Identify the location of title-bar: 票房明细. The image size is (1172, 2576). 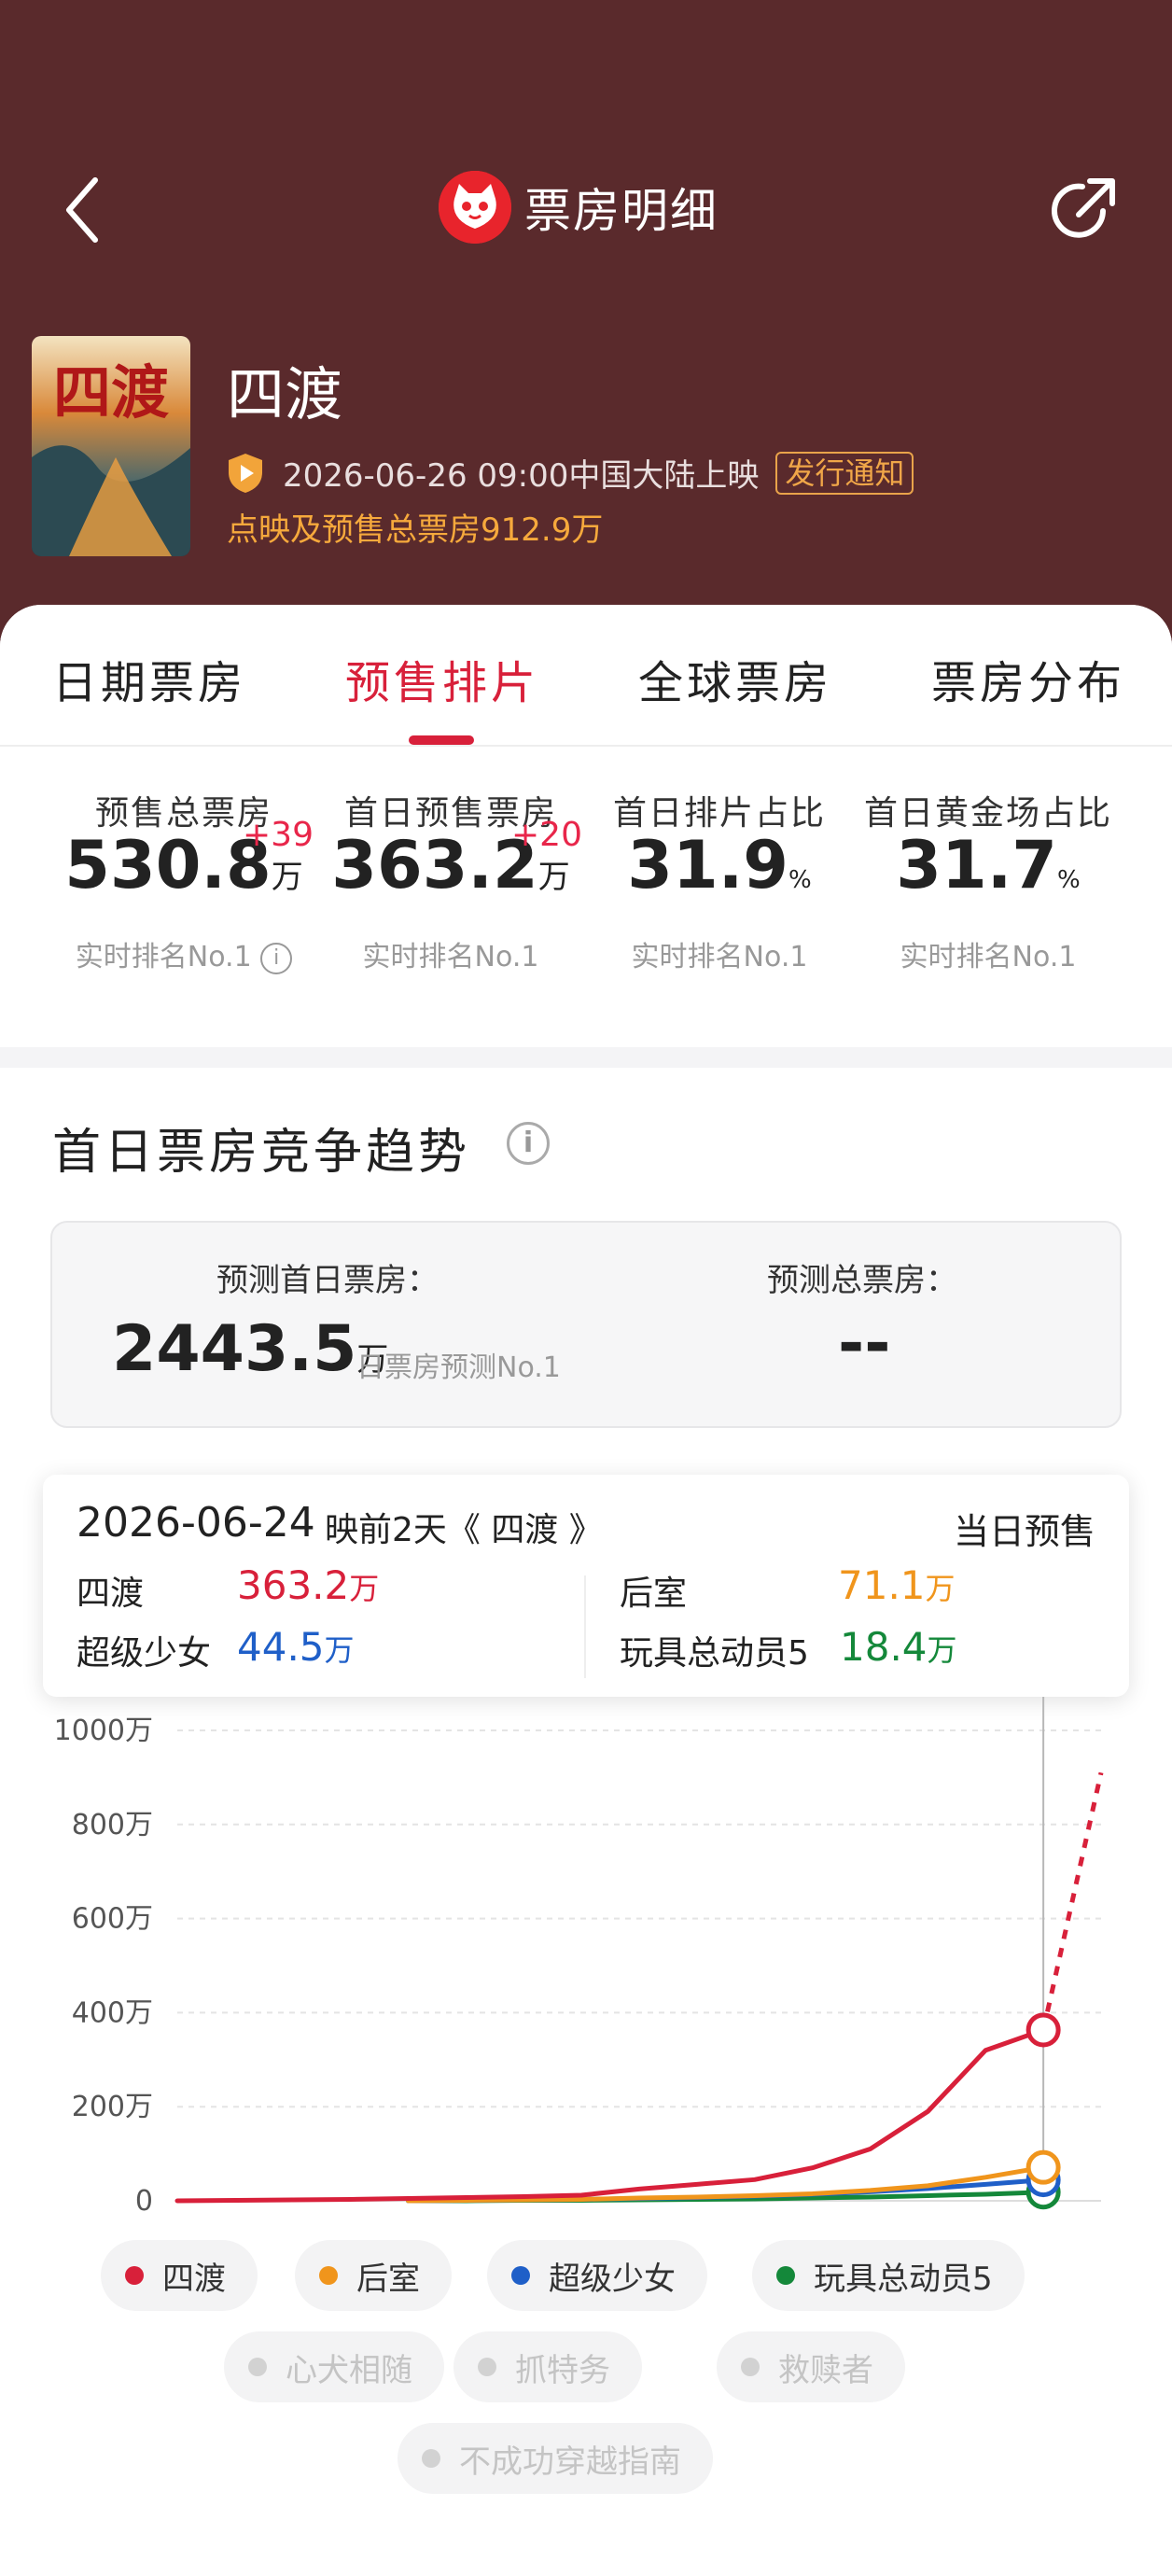
(579, 207).